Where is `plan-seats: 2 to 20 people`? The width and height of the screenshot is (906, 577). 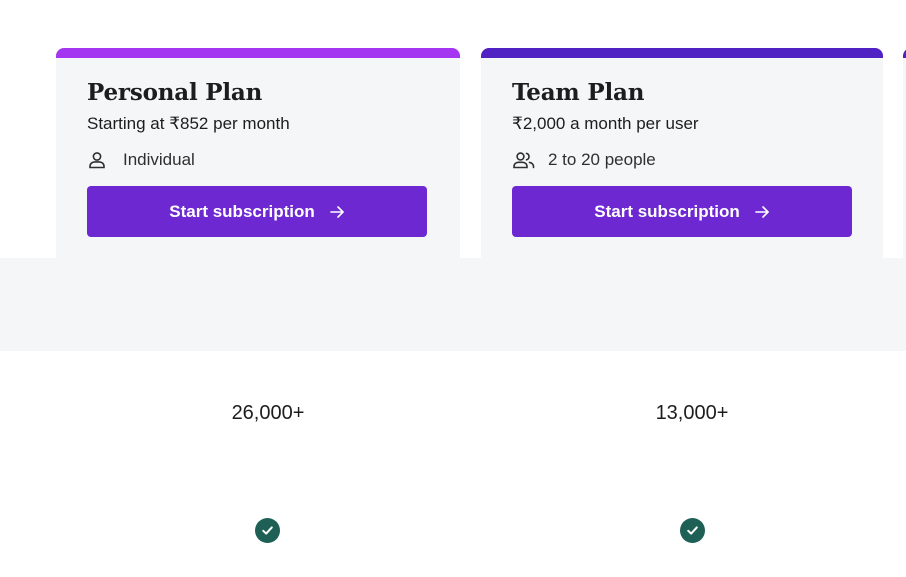
plan-seats: 2 to 20 people is located at coordinates (584, 160).